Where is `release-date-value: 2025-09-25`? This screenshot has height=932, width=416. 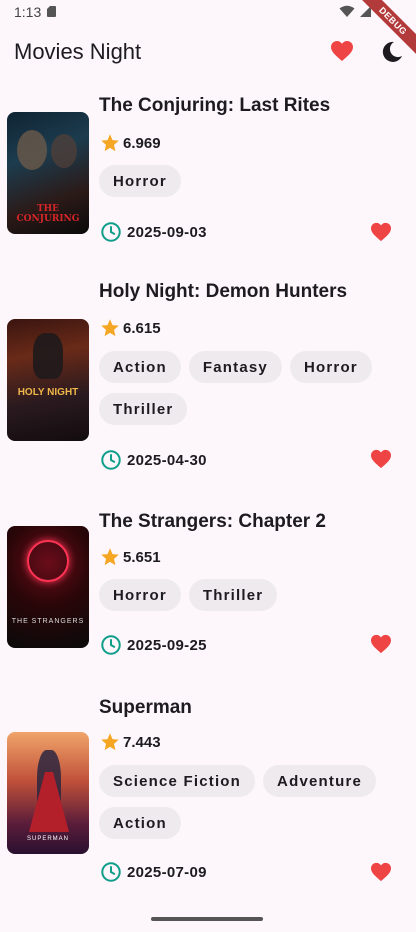
release-date-value: 2025-09-25 is located at coordinates (167, 645).